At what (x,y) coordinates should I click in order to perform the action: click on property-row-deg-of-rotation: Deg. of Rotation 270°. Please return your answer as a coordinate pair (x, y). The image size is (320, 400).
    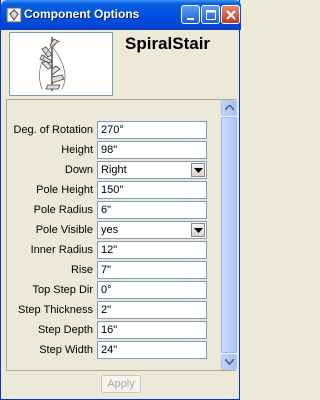
    Looking at the image, I should click on (115, 131).